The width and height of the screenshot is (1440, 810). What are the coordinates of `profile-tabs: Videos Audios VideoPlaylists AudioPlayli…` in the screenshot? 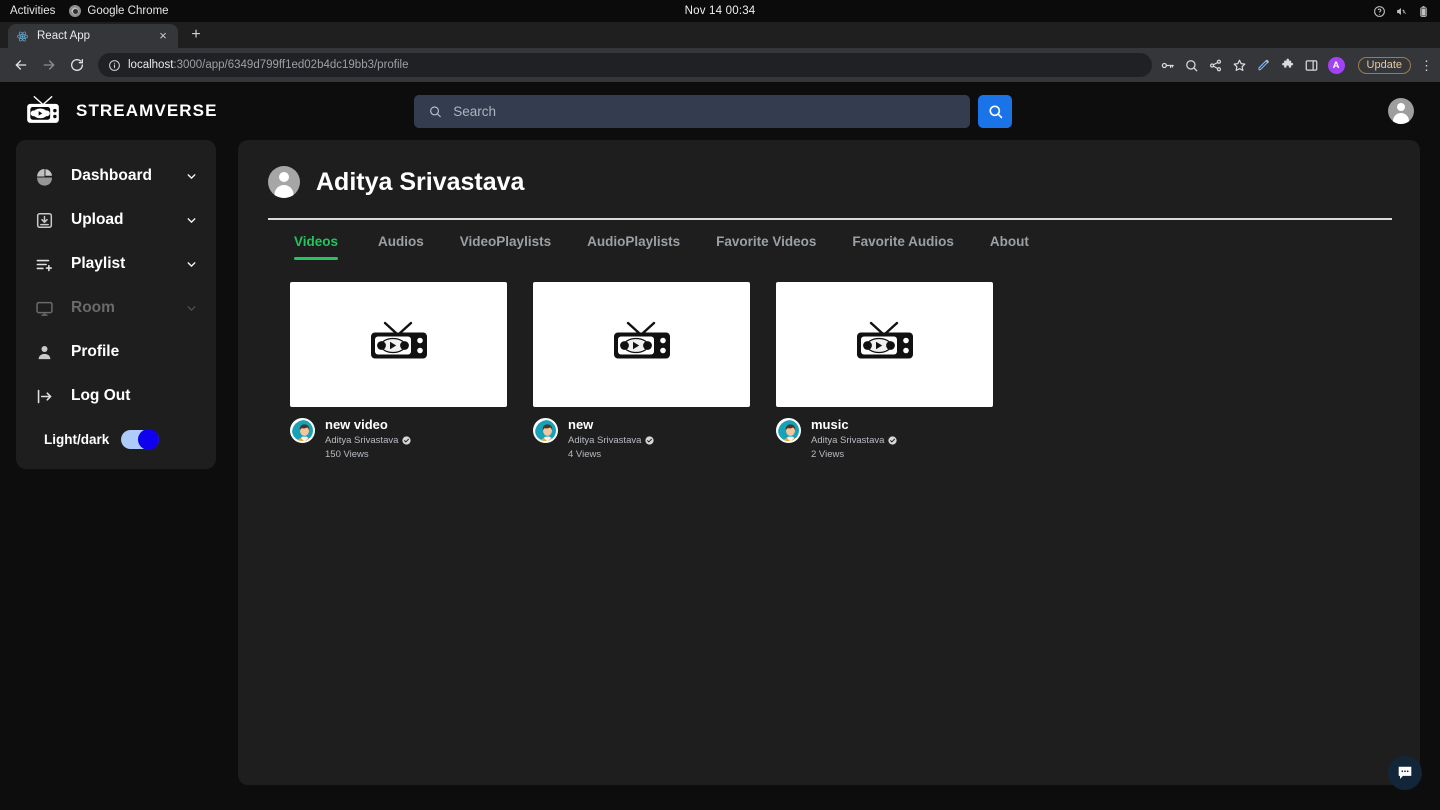 It's located at (830, 240).